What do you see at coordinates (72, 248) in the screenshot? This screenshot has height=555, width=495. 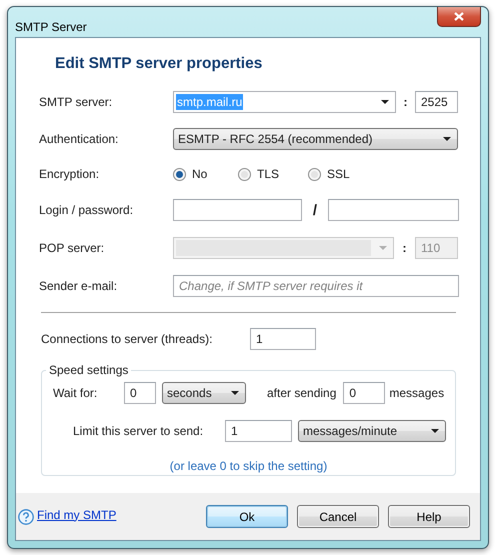 I see `field-label: POP server:` at bounding box center [72, 248].